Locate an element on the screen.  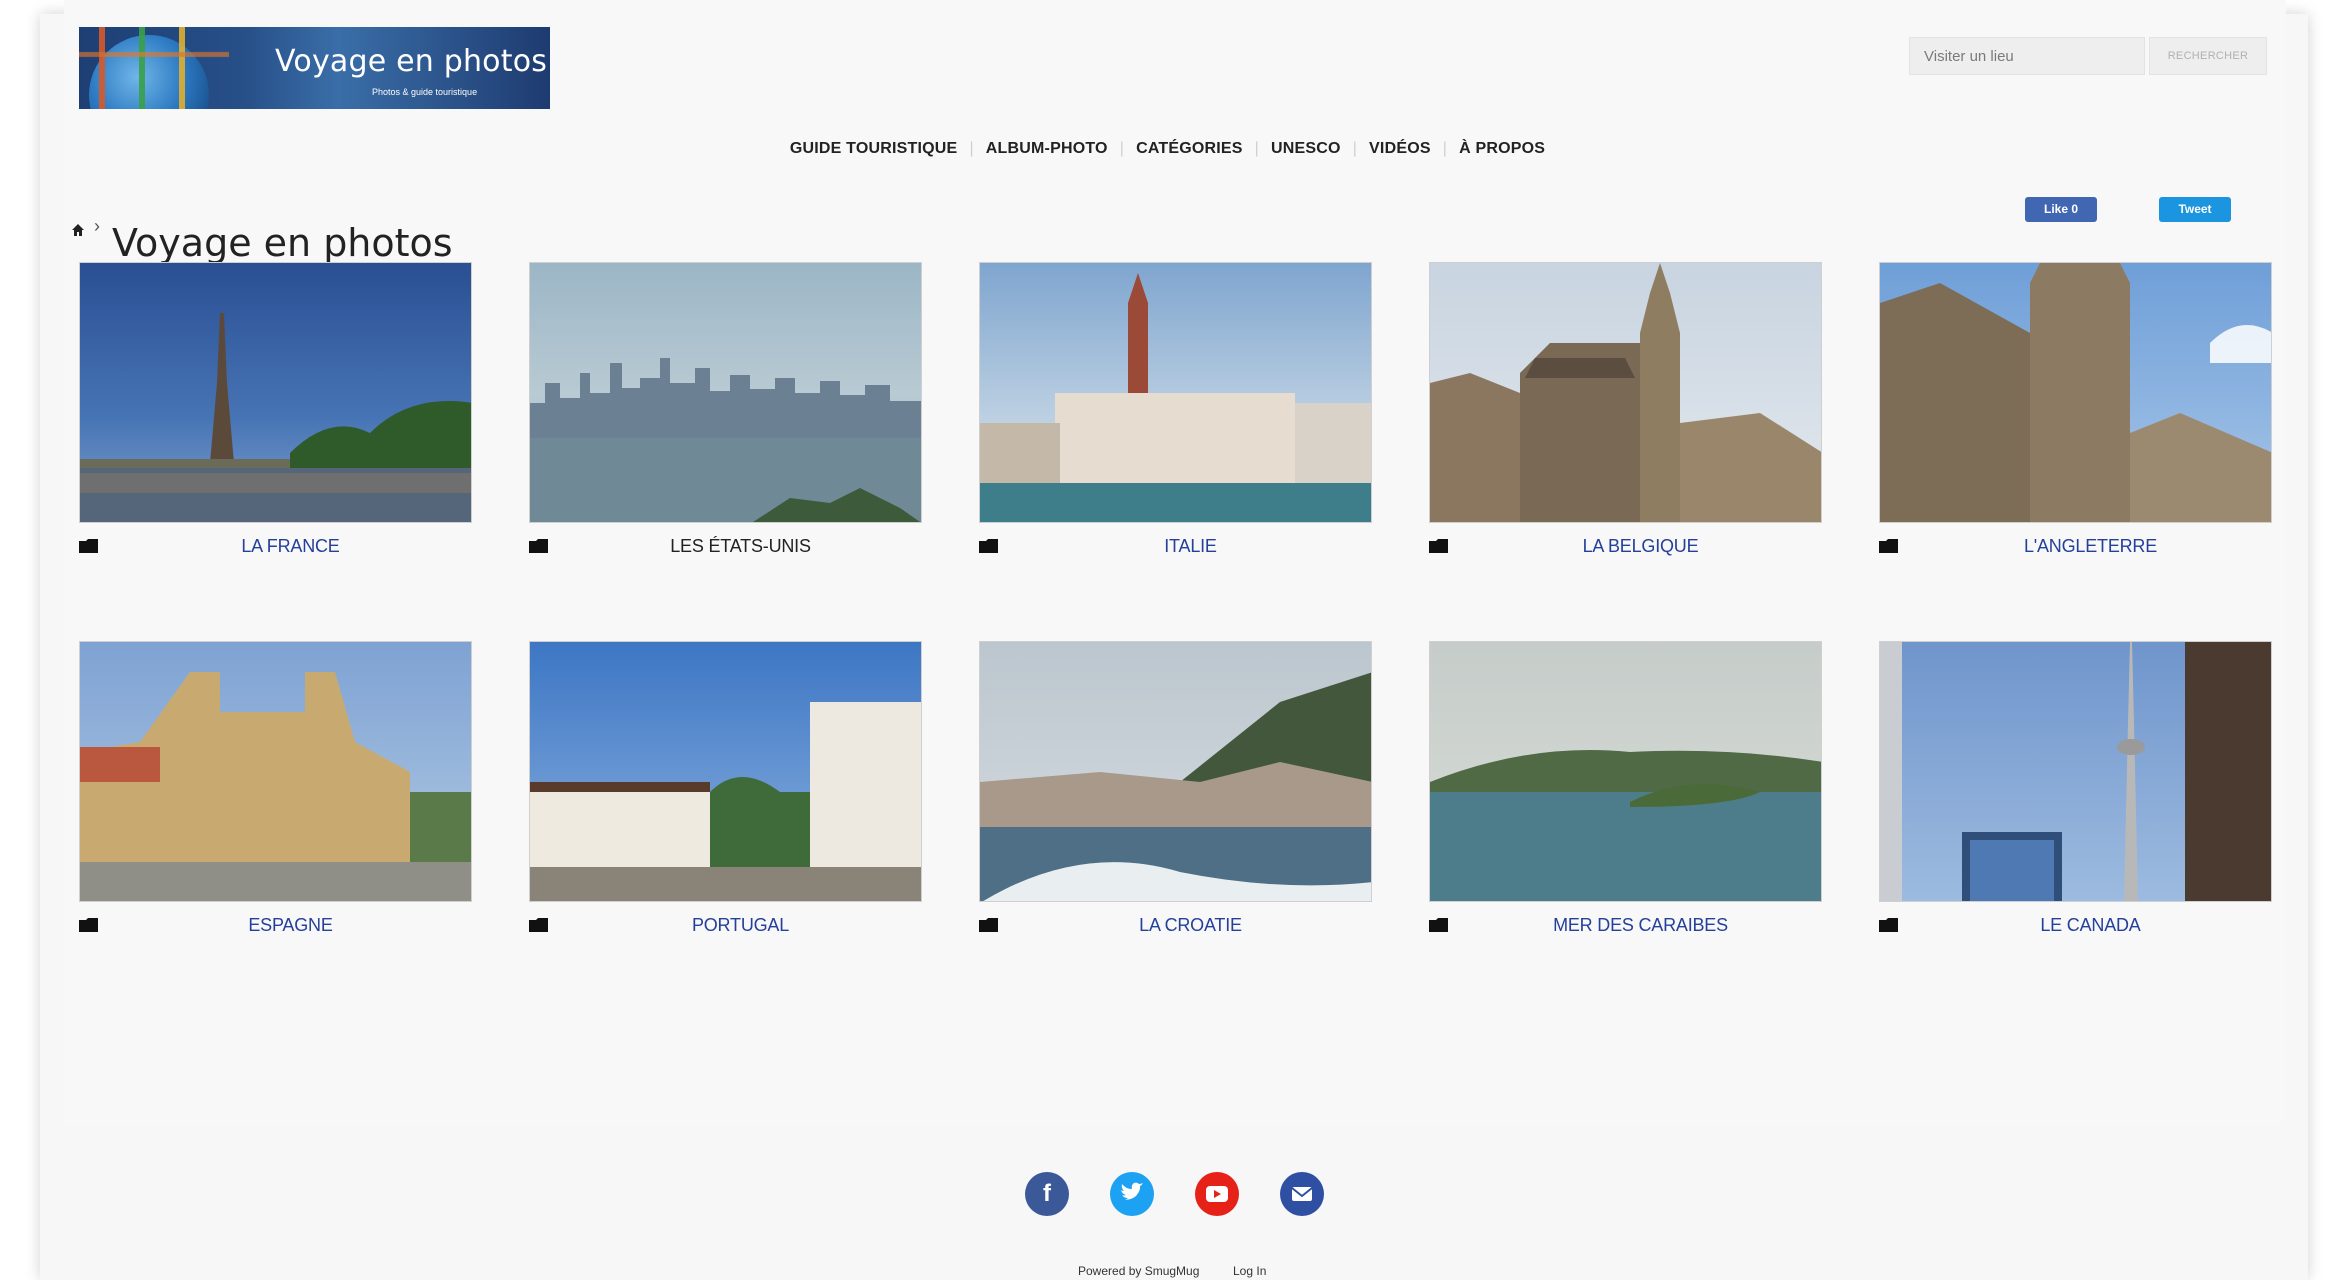
gallery-tile: LA BELGIQUE is located at coordinates (1625, 412).